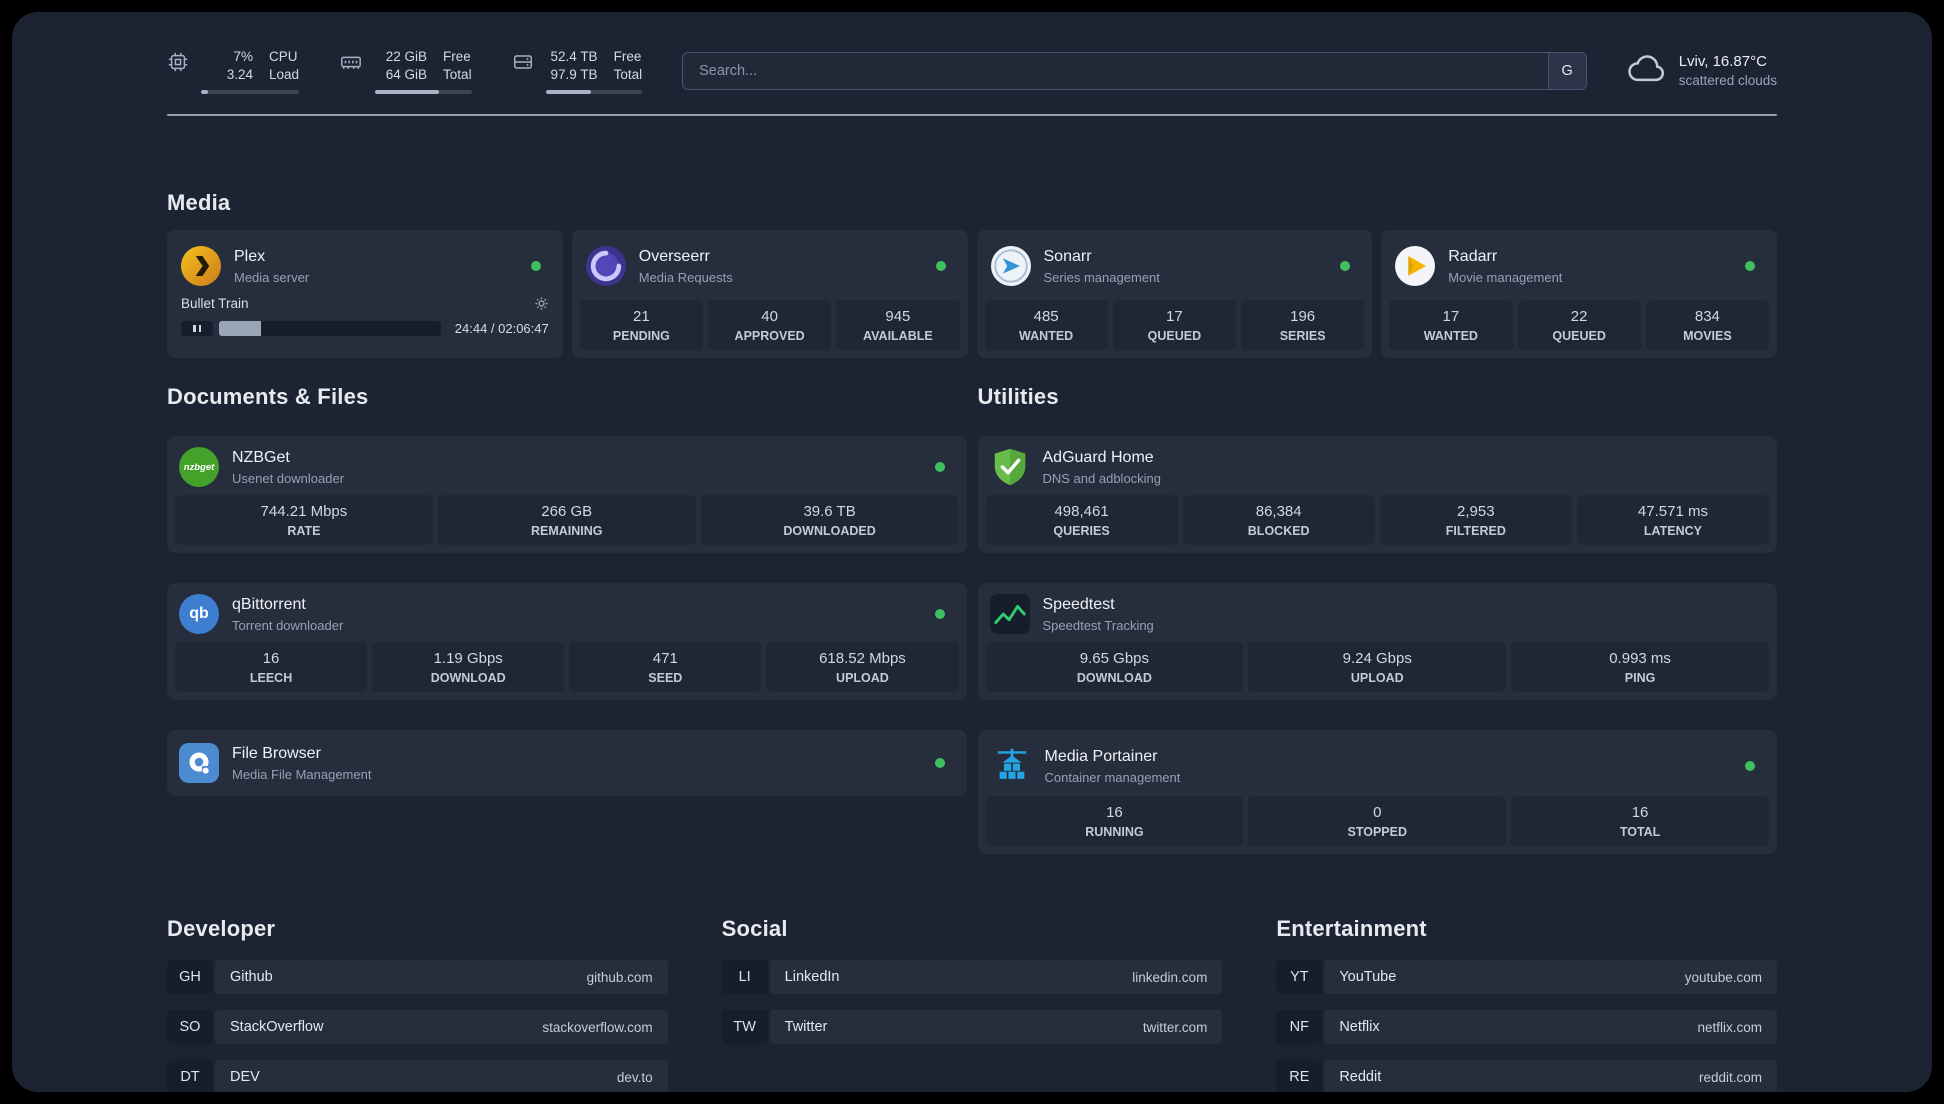  What do you see at coordinates (641, 325) in the screenshot?
I see `stat-tile: 21 PENDING` at bounding box center [641, 325].